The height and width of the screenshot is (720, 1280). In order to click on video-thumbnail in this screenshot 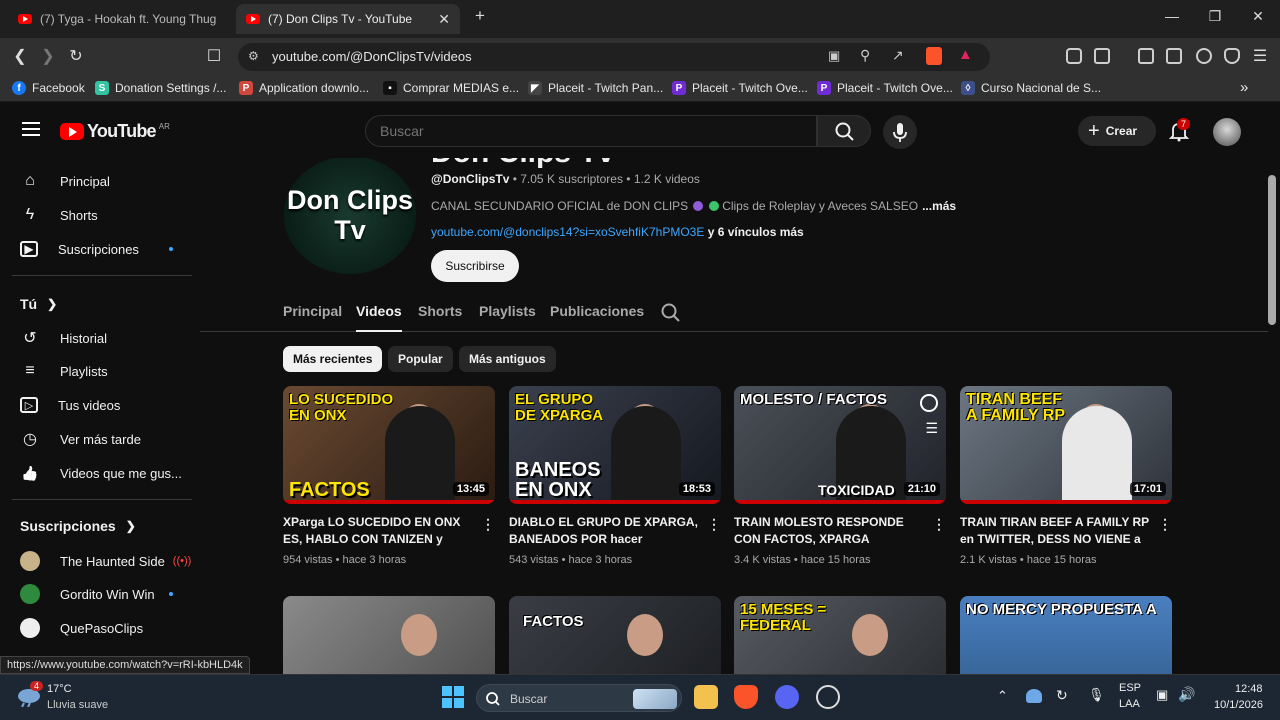, I will do `click(389, 637)`.